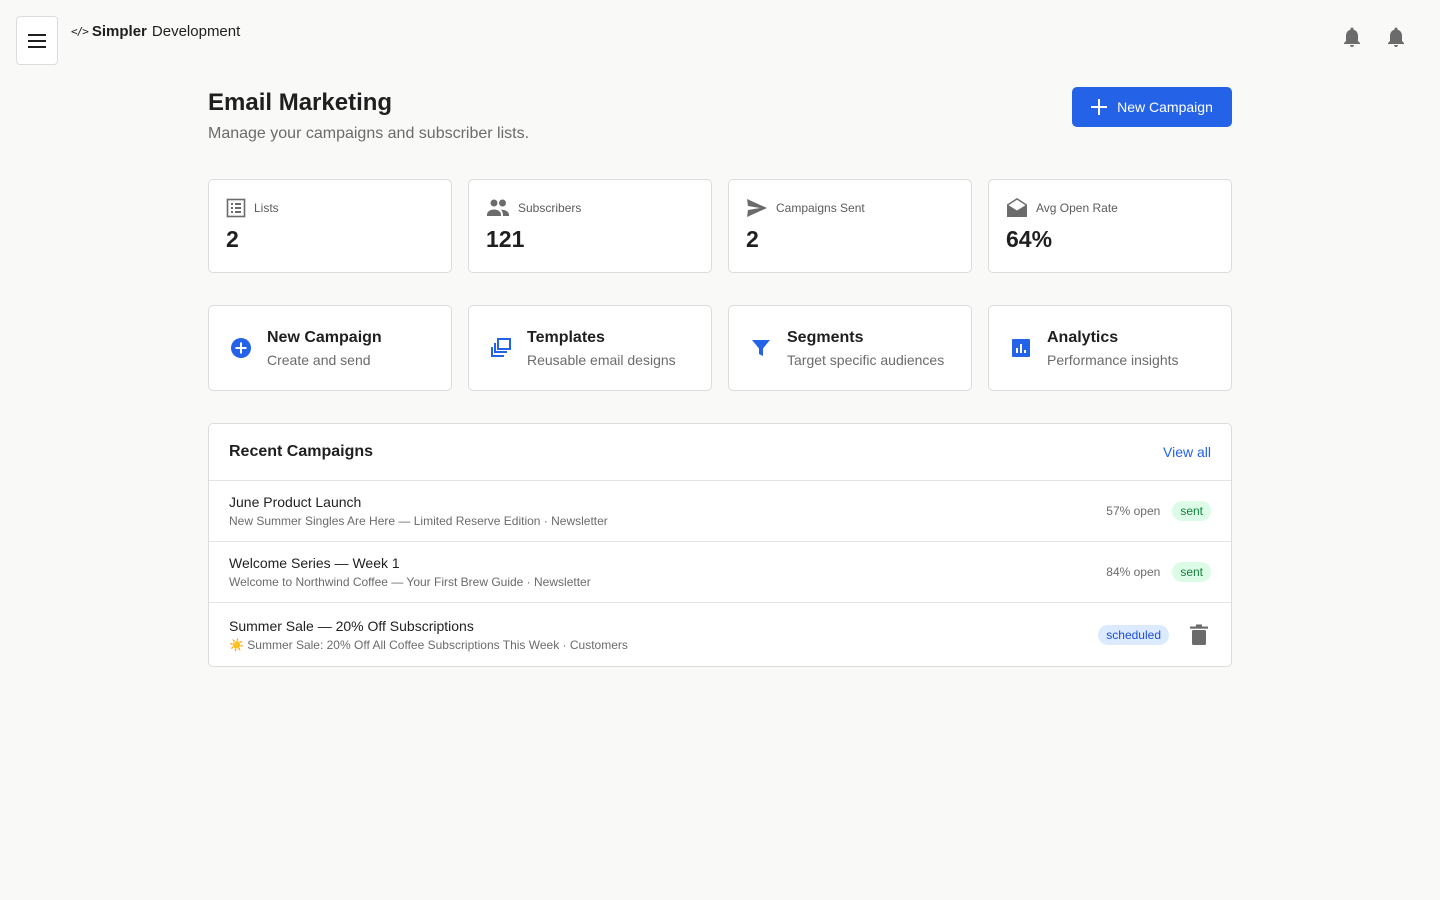  Describe the element at coordinates (1352, 37) in the screenshot. I see `notifications-bell-icon` at that location.